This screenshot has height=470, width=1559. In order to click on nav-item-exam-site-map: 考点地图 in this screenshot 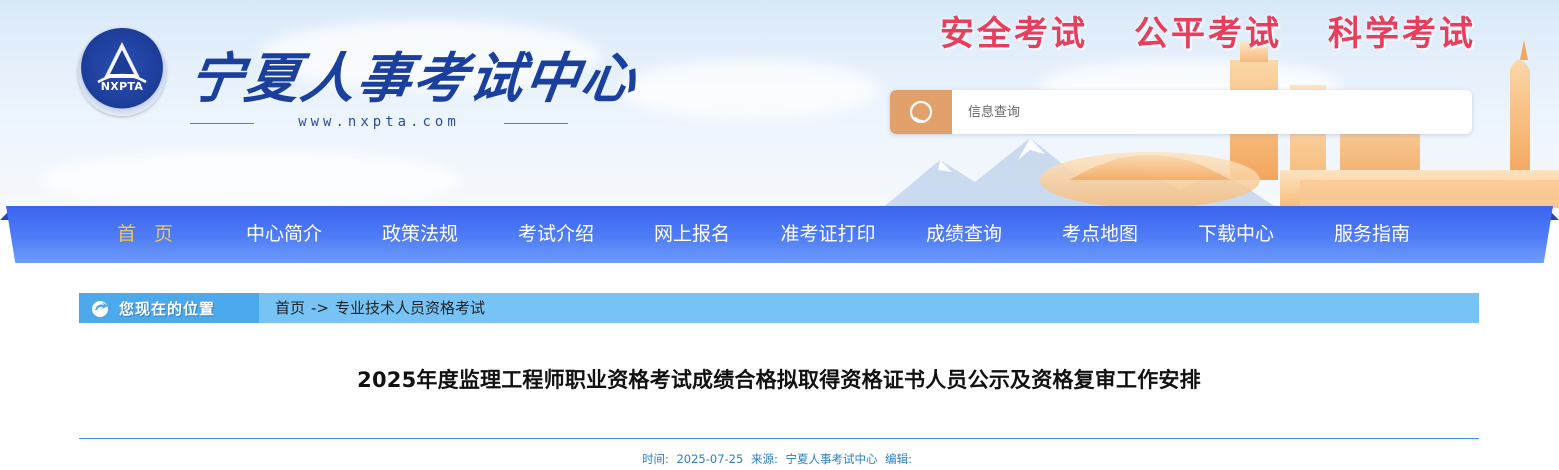, I will do `click(1100, 234)`.